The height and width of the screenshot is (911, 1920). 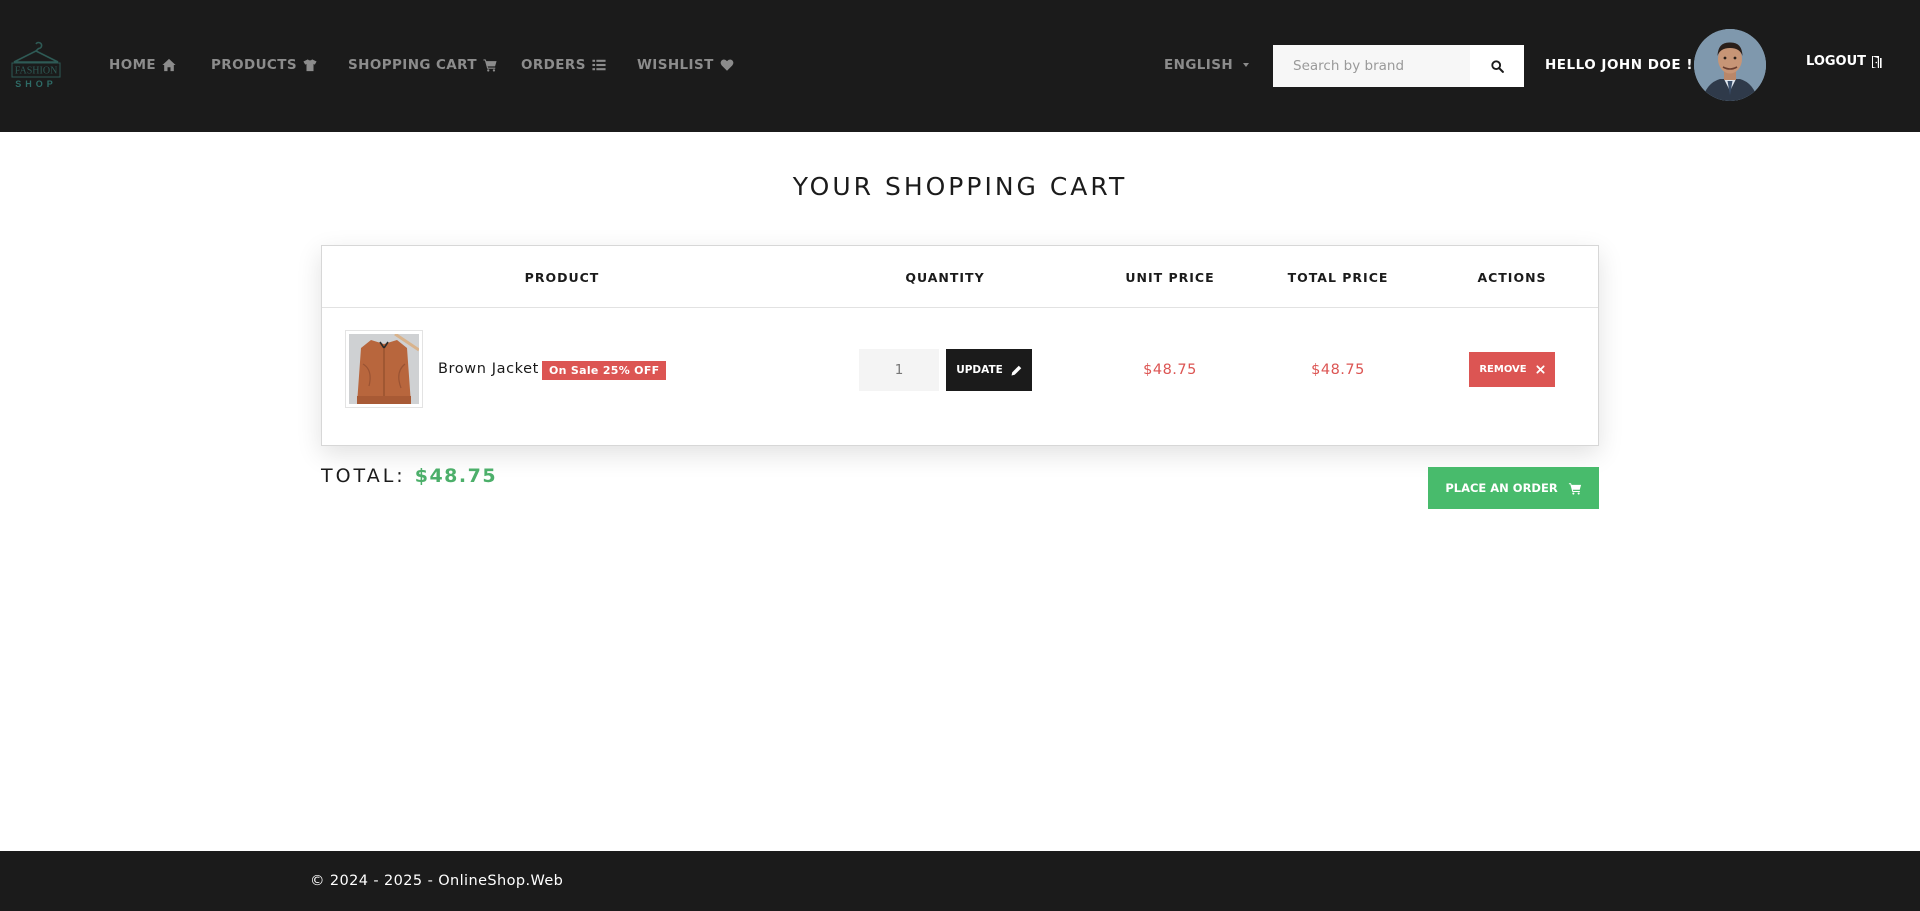 What do you see at coordinates (1170, 370) in the screenshot?
I see `unit-price: $48.75` at bounding box center [1170, 370].